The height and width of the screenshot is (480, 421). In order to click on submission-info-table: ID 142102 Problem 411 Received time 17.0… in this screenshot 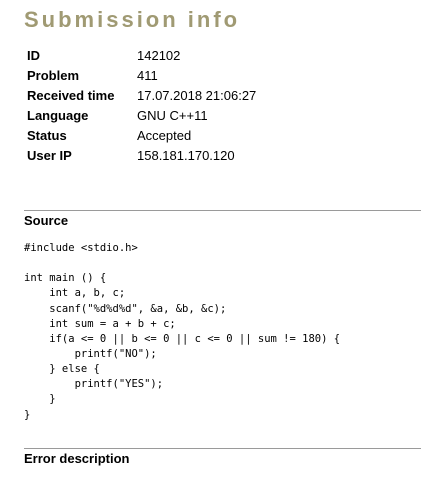, I will do `click(142, 106)`.